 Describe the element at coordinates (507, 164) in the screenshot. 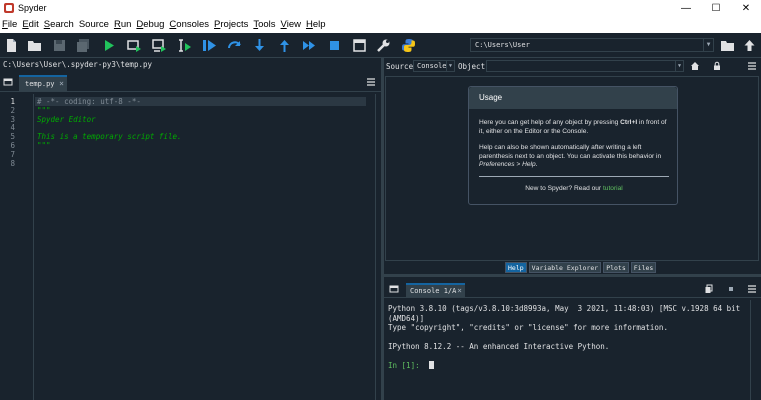

I see `usage-preferences-path: Preferences > Help` at that location.